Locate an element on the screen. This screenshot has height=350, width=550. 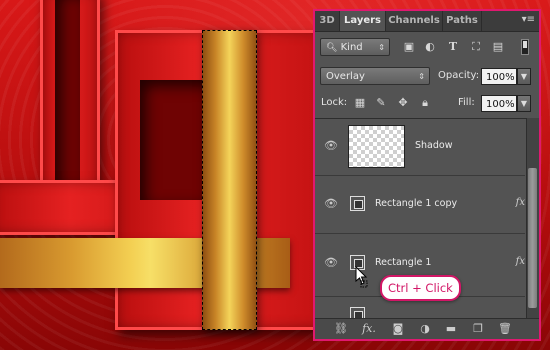
filter-kind-dropdown: 🔍︎ Kind ⇕ is located at coordinates (355, 47).